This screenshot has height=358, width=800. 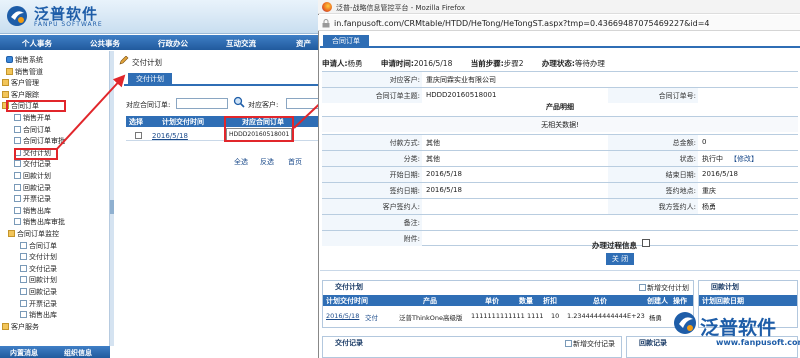 I want to click on step-value: 步骤2, so click(x=513, y=63).